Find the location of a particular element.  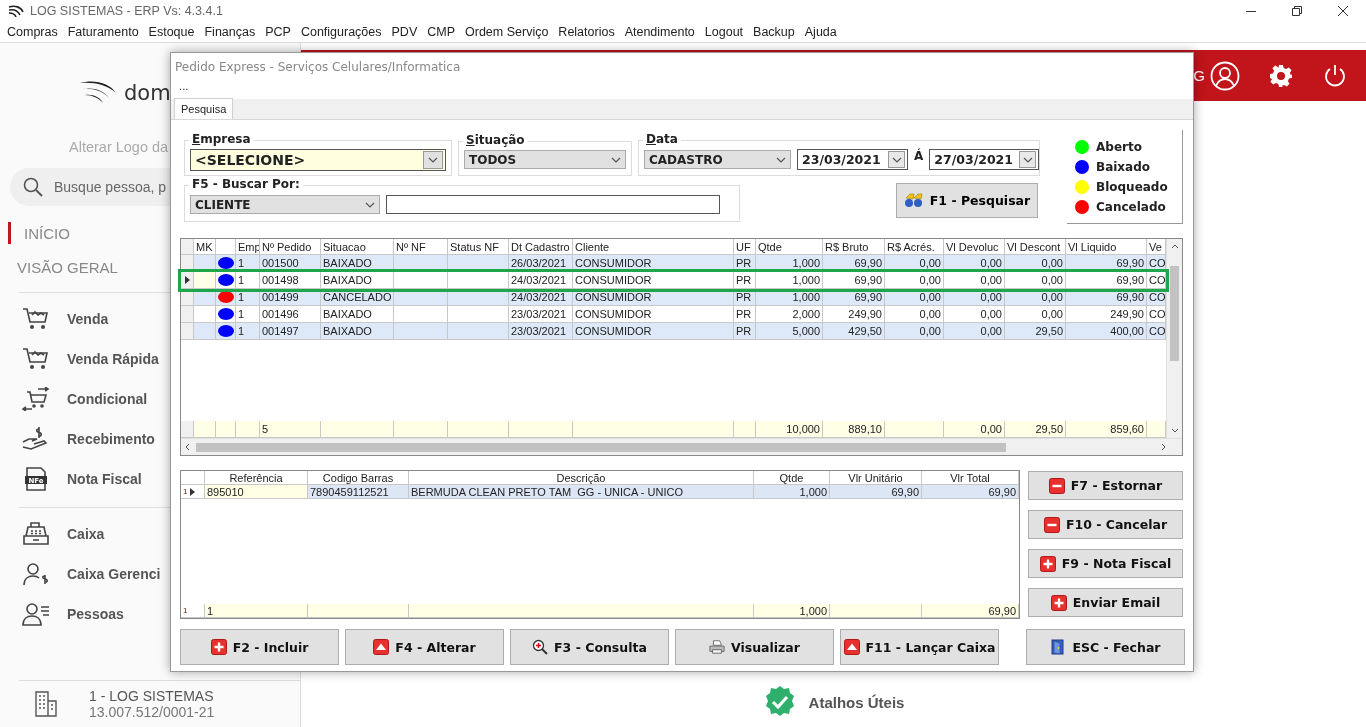

field-label: Empresa is located at coordinates (221, 139).